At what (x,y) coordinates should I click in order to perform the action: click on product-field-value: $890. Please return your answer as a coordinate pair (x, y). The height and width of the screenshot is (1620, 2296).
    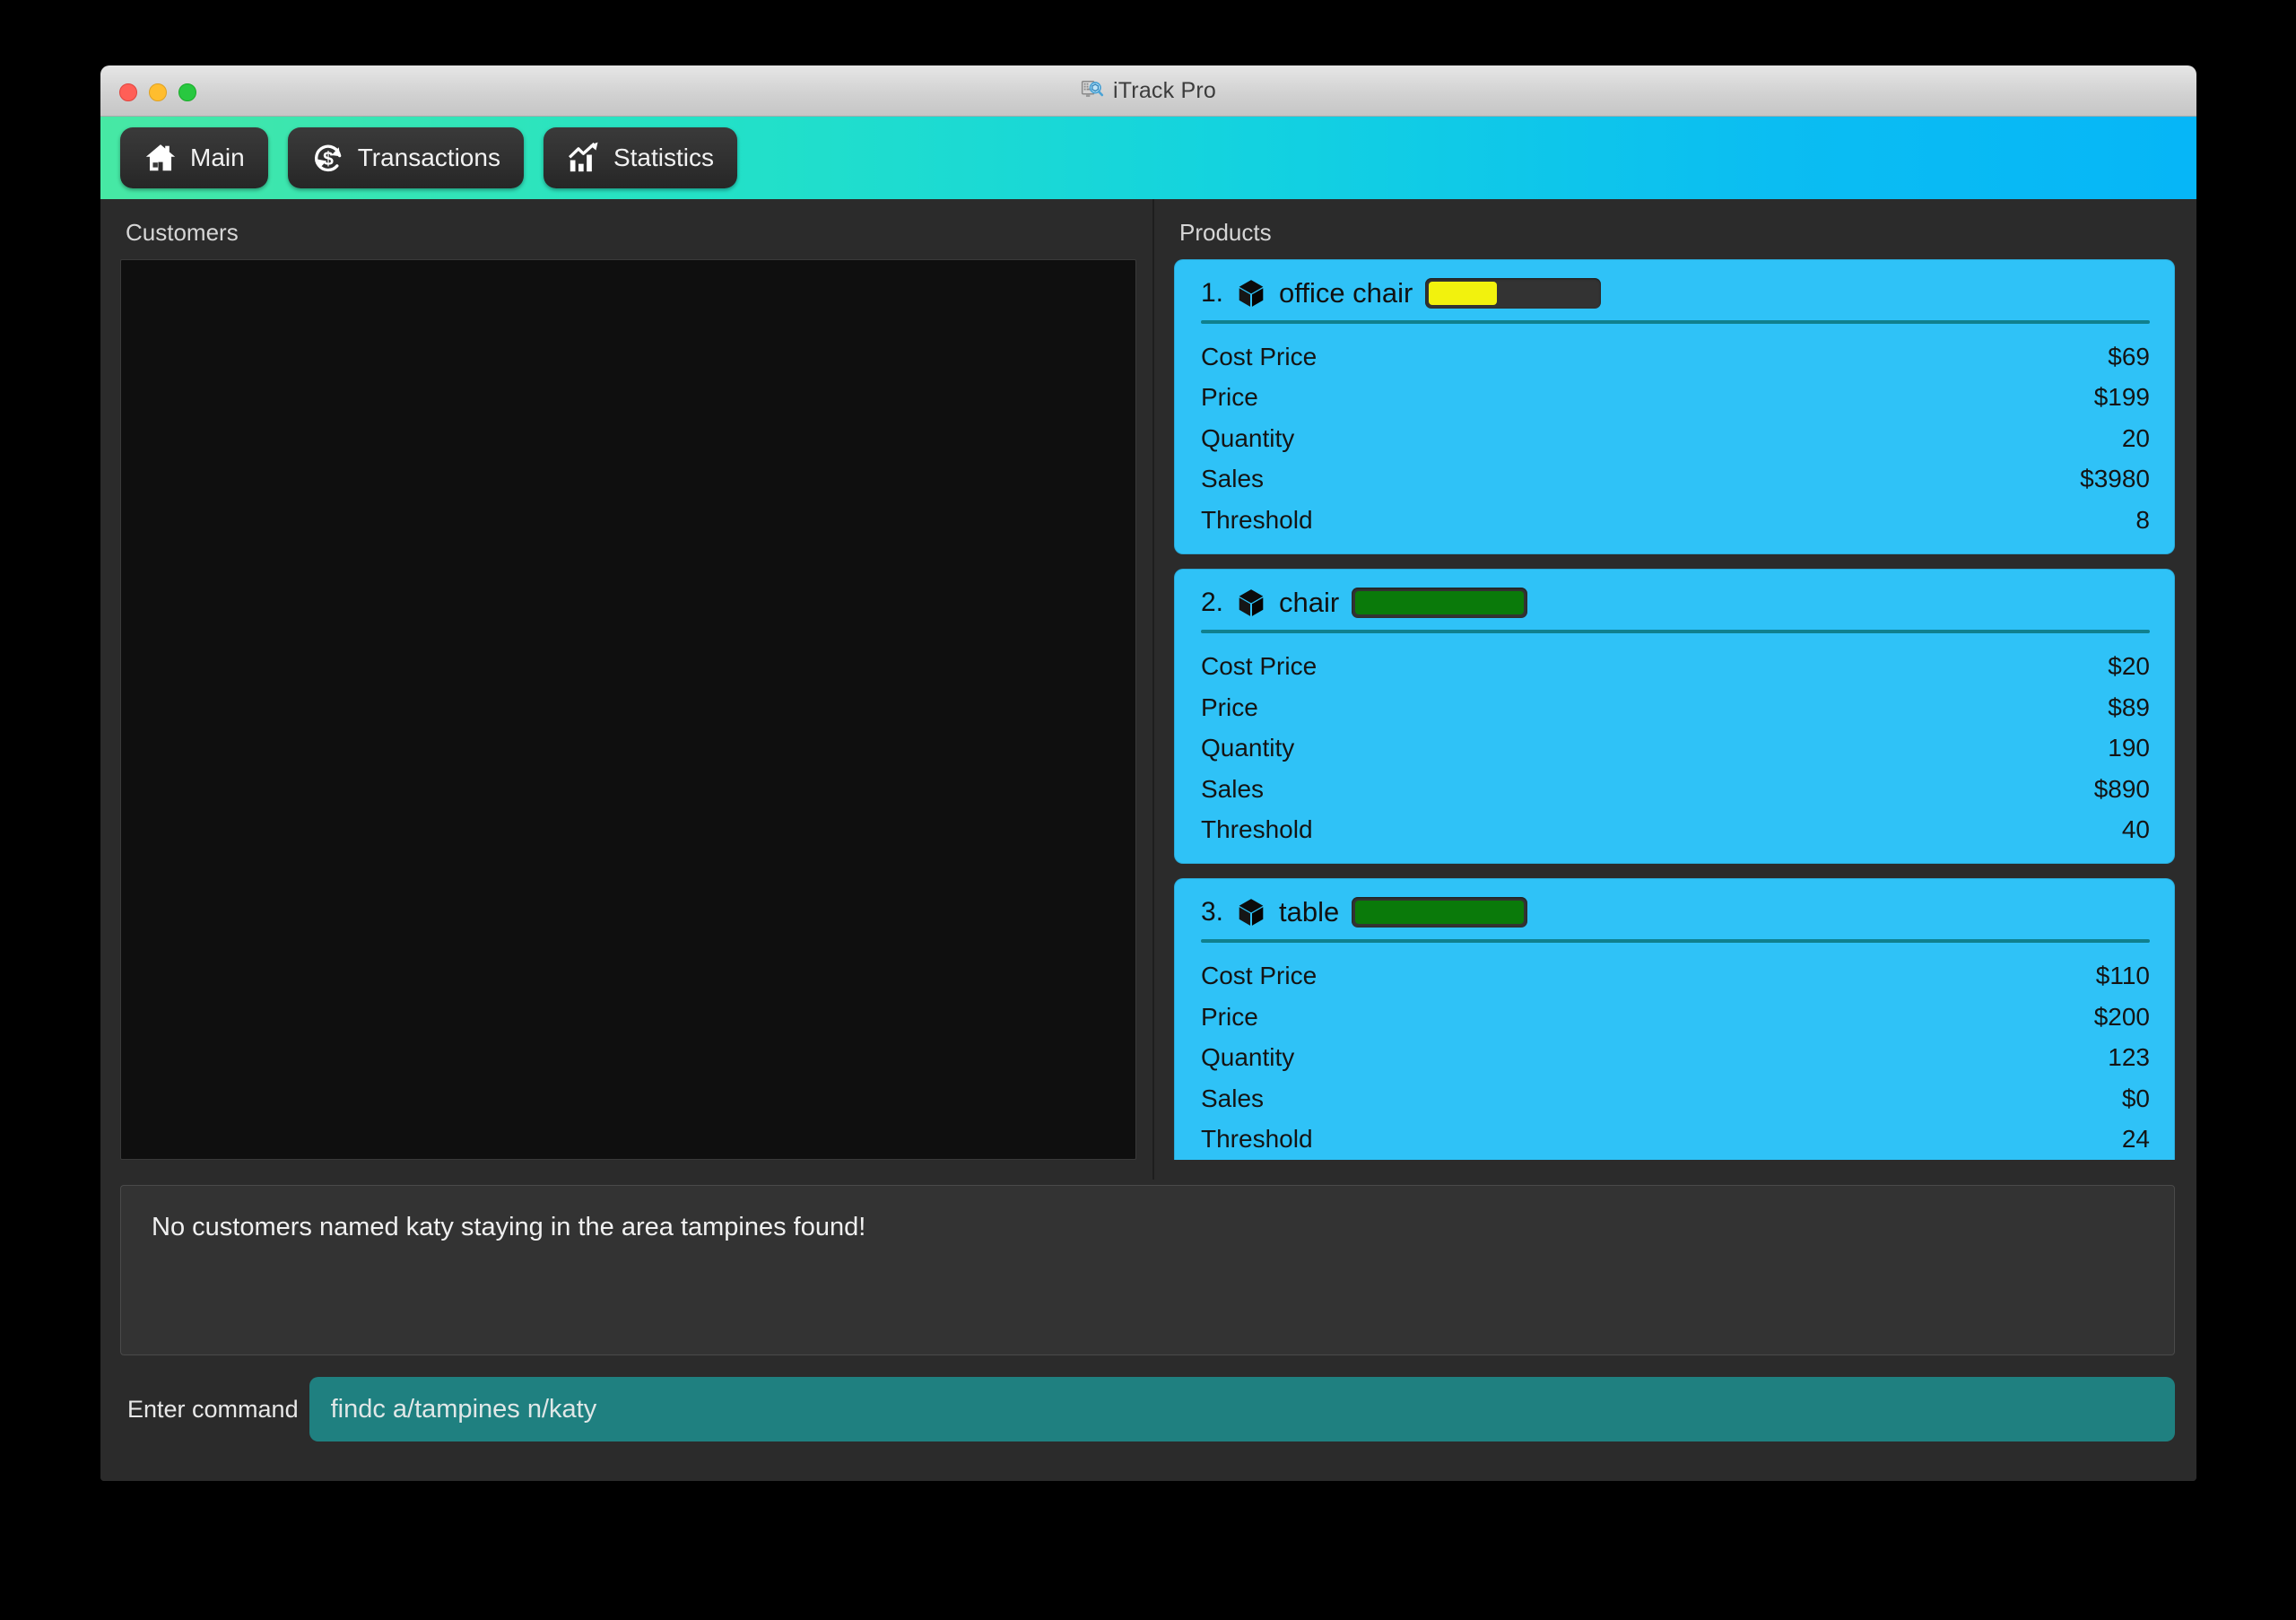
    Looking at the image, I should click on (2121, 789).